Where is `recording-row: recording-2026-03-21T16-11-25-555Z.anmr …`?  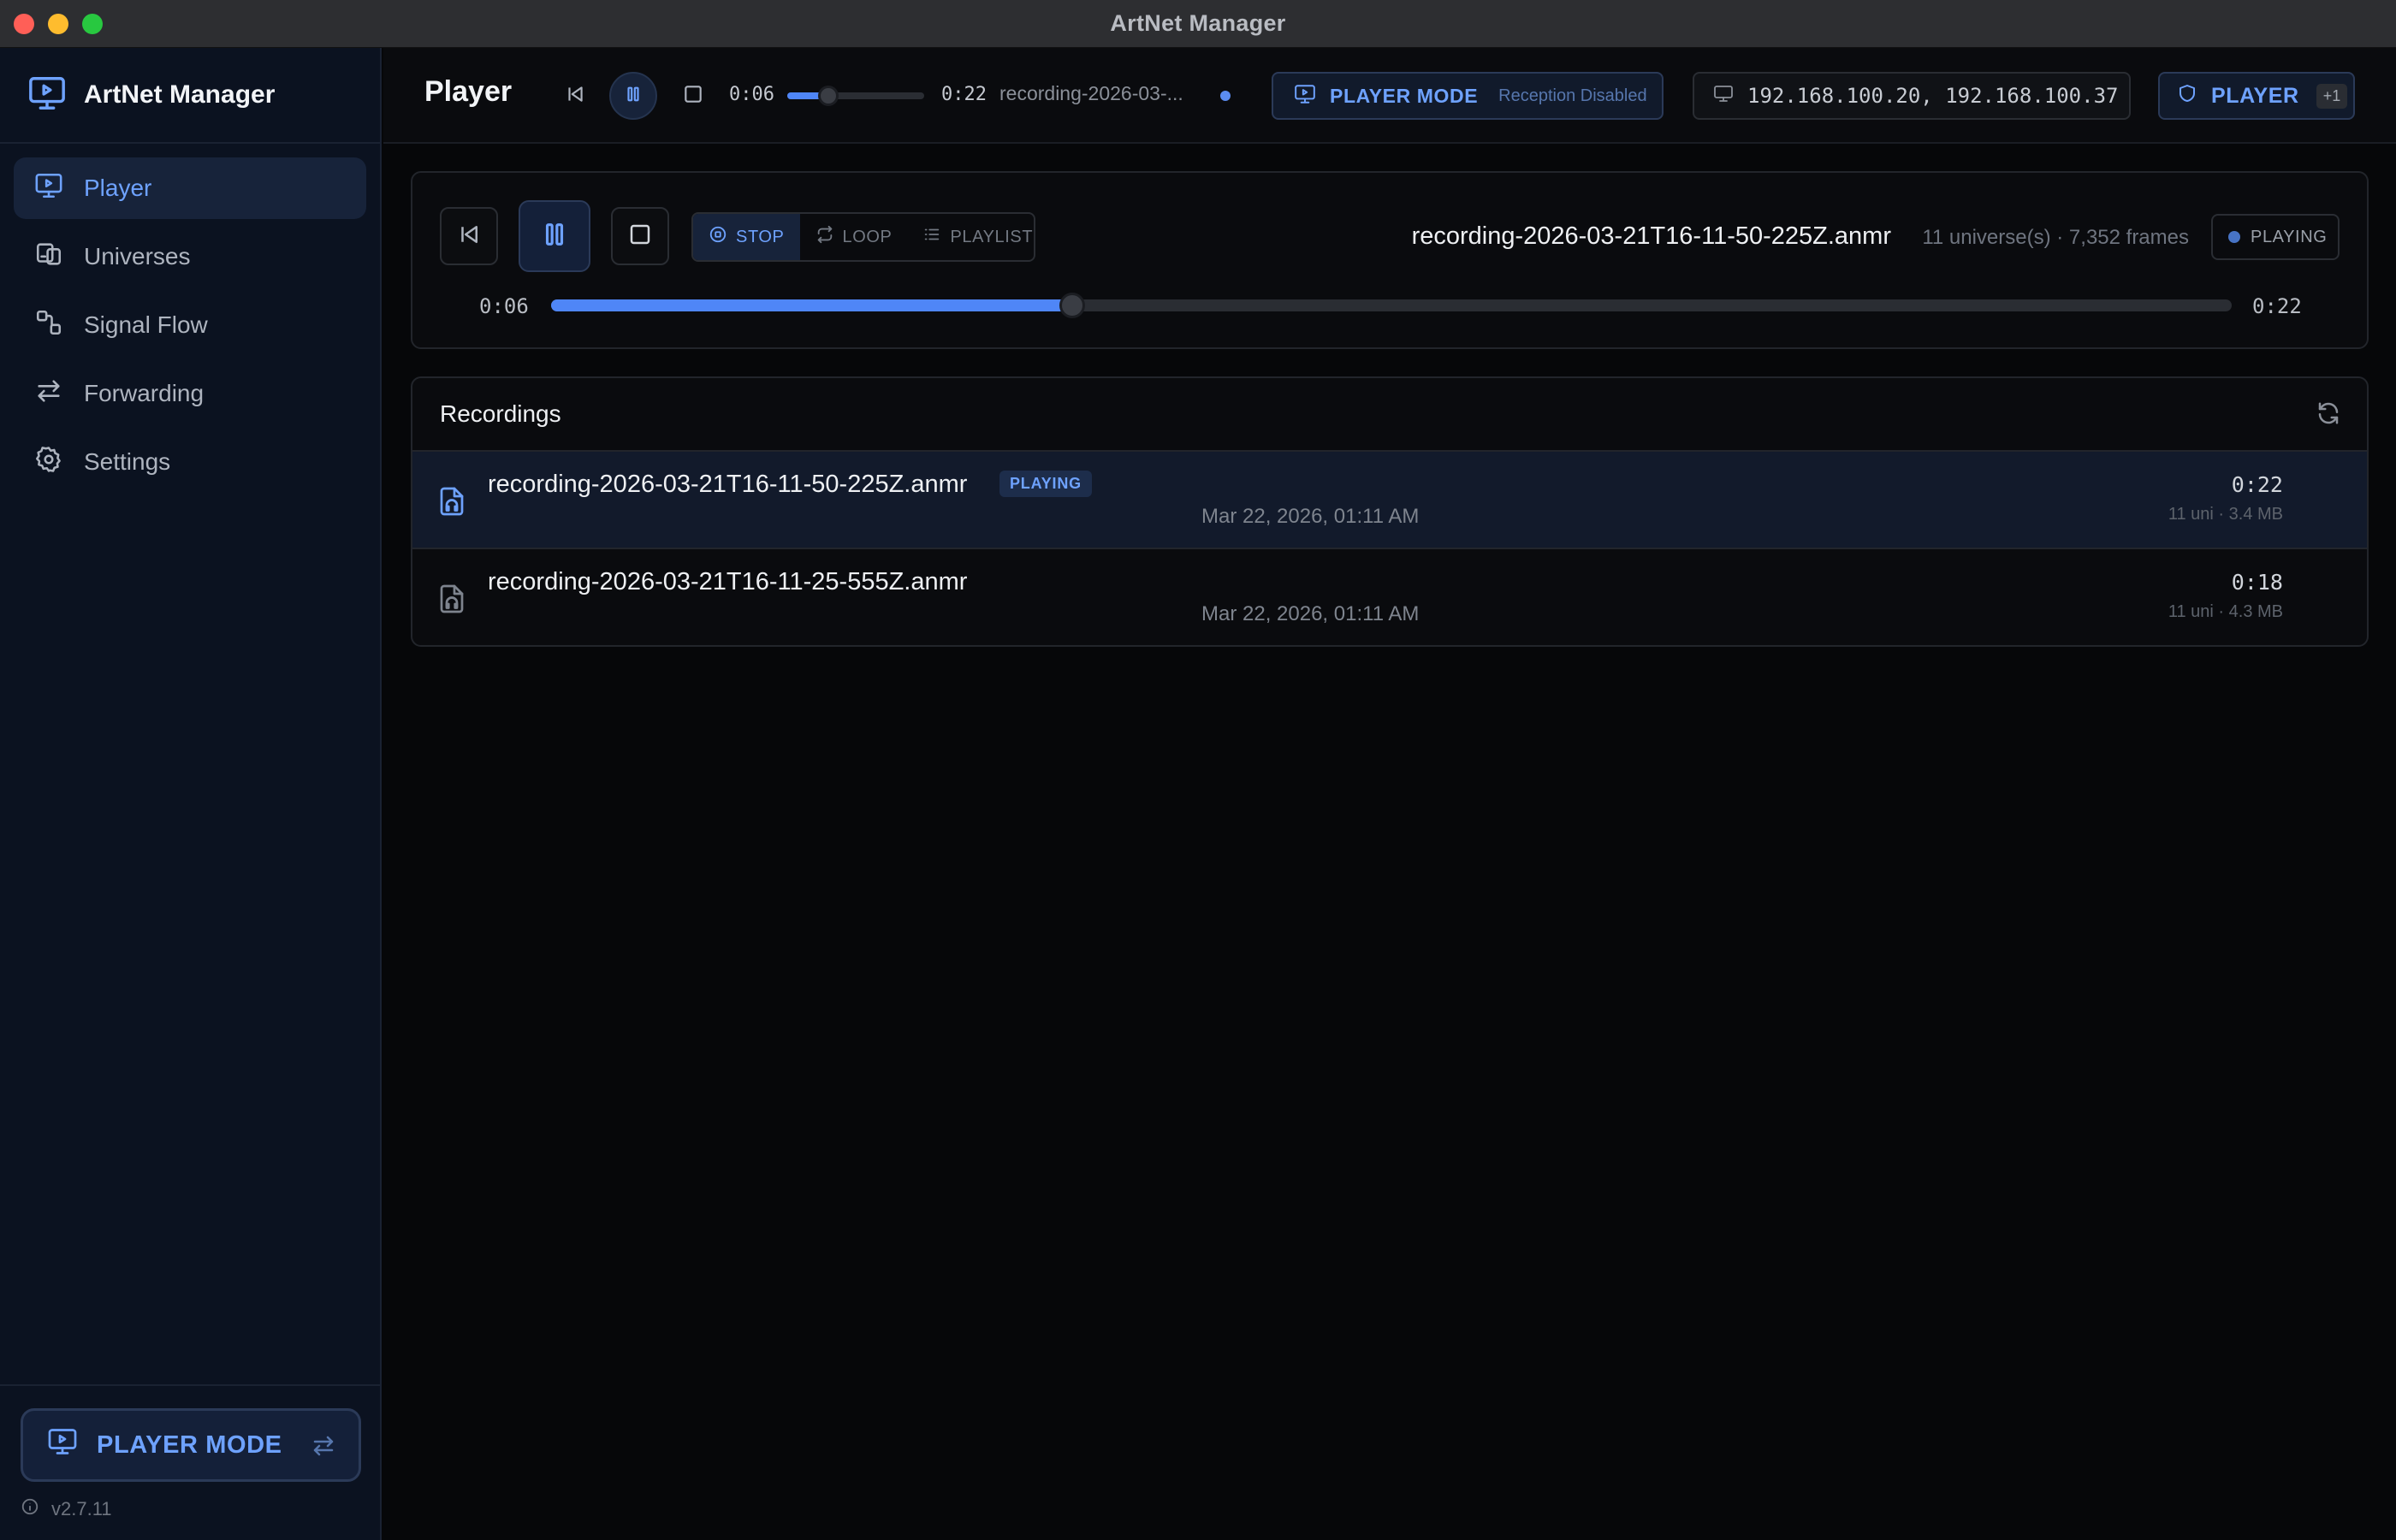
recording-row: recording-2026-03-21T16-11-25-555Z.anmr … is located at coordinates (1389, 598).